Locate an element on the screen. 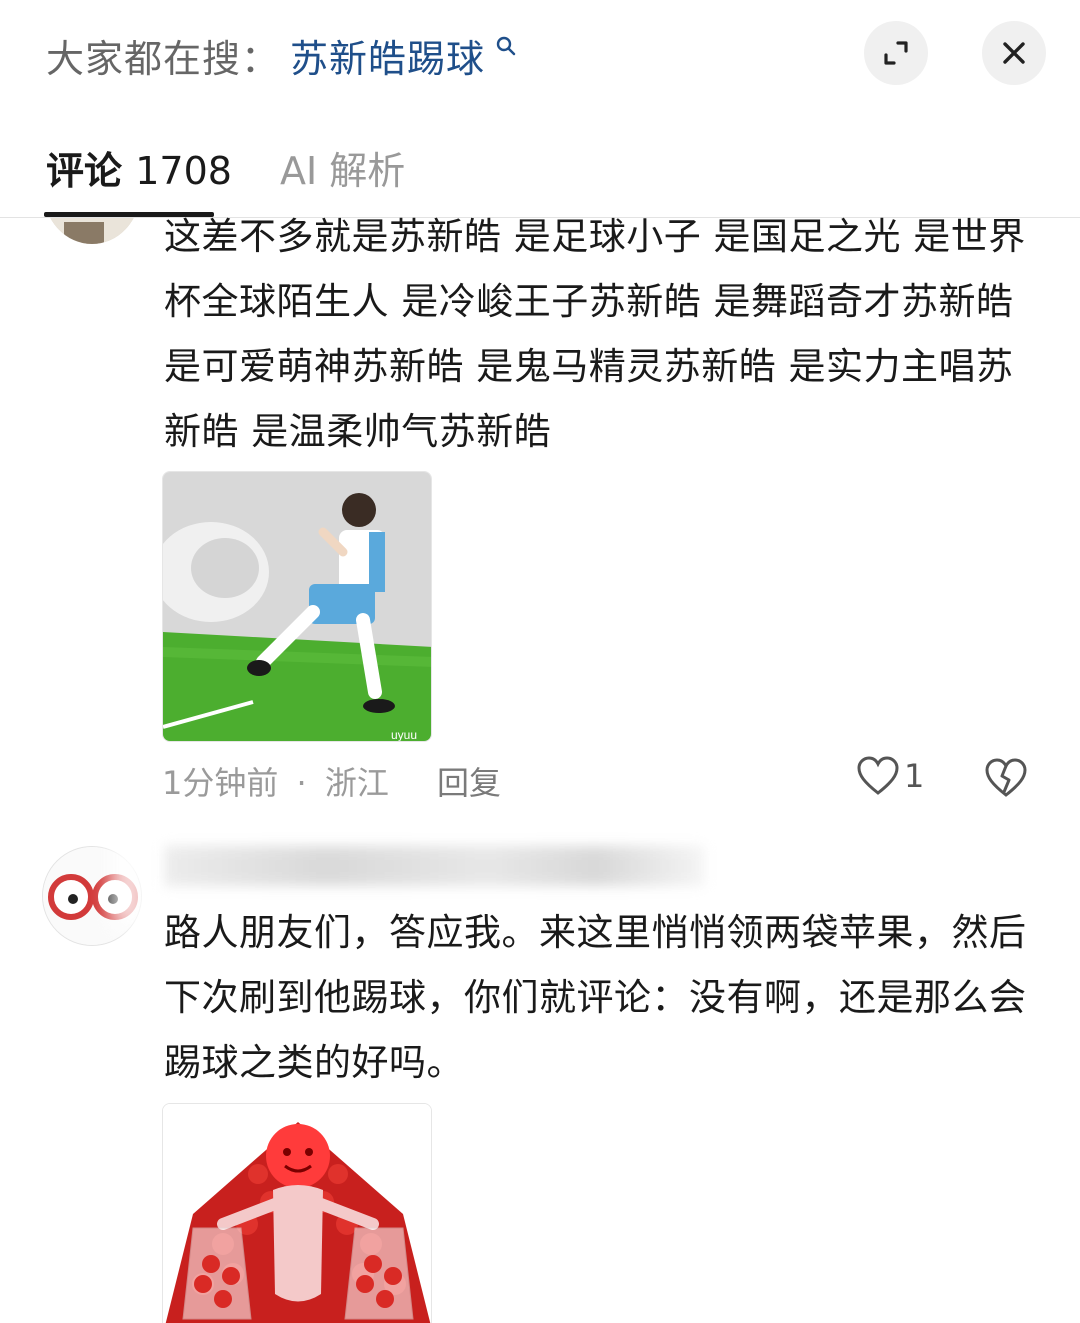 This screenshot has width=1080, height=1323. broken-heart-icon is located at coordinates (1006, 778).